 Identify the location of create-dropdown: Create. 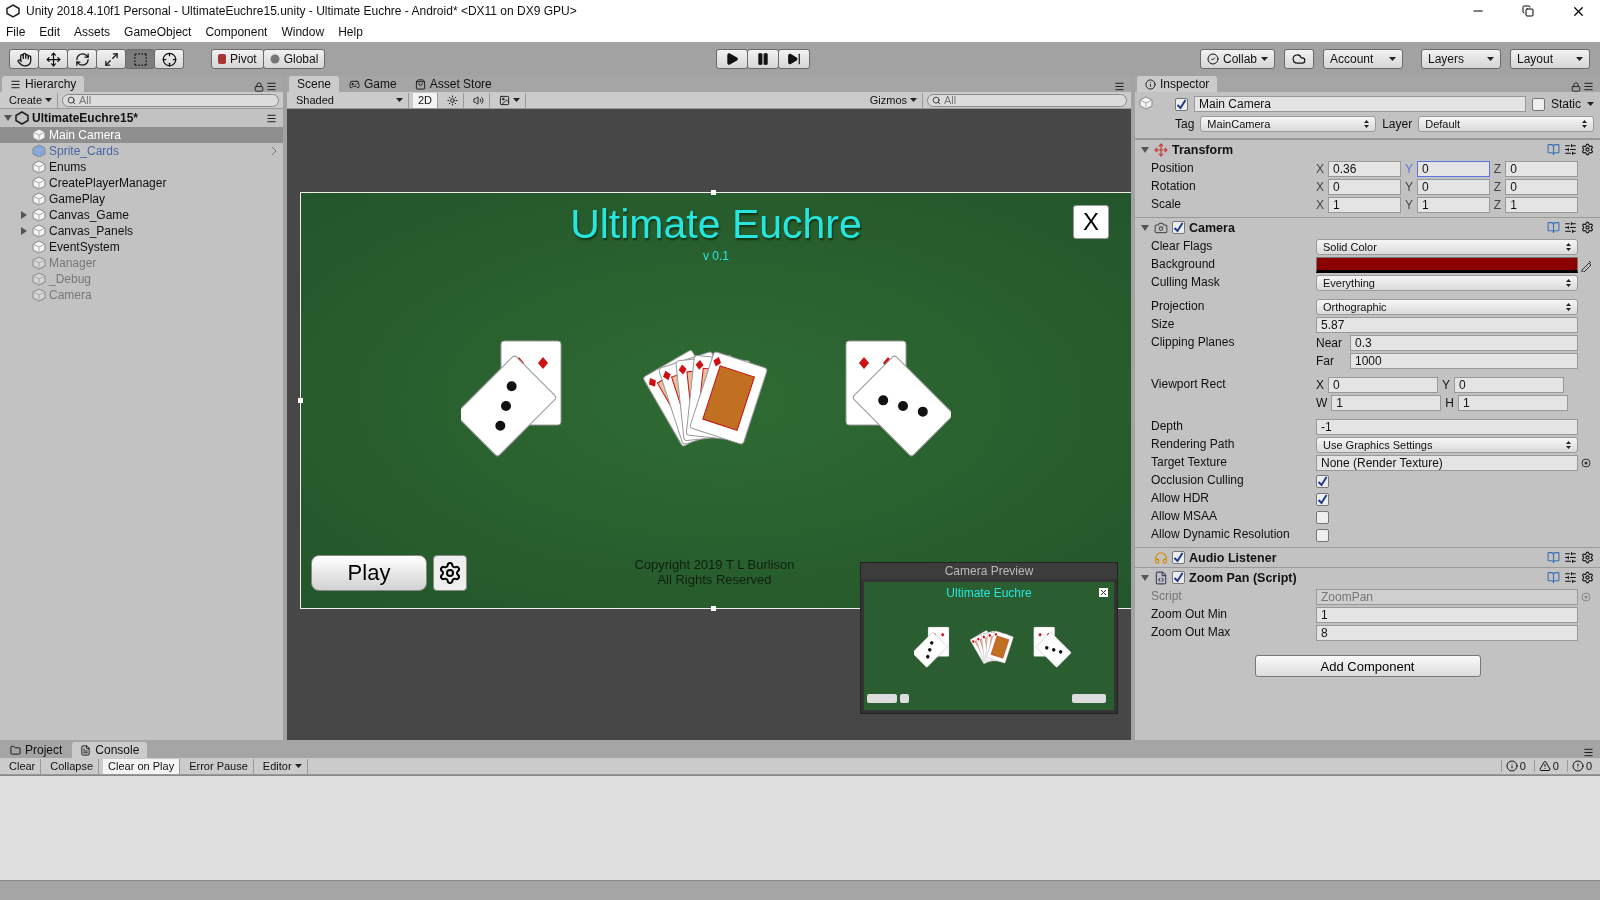
(31, 100).